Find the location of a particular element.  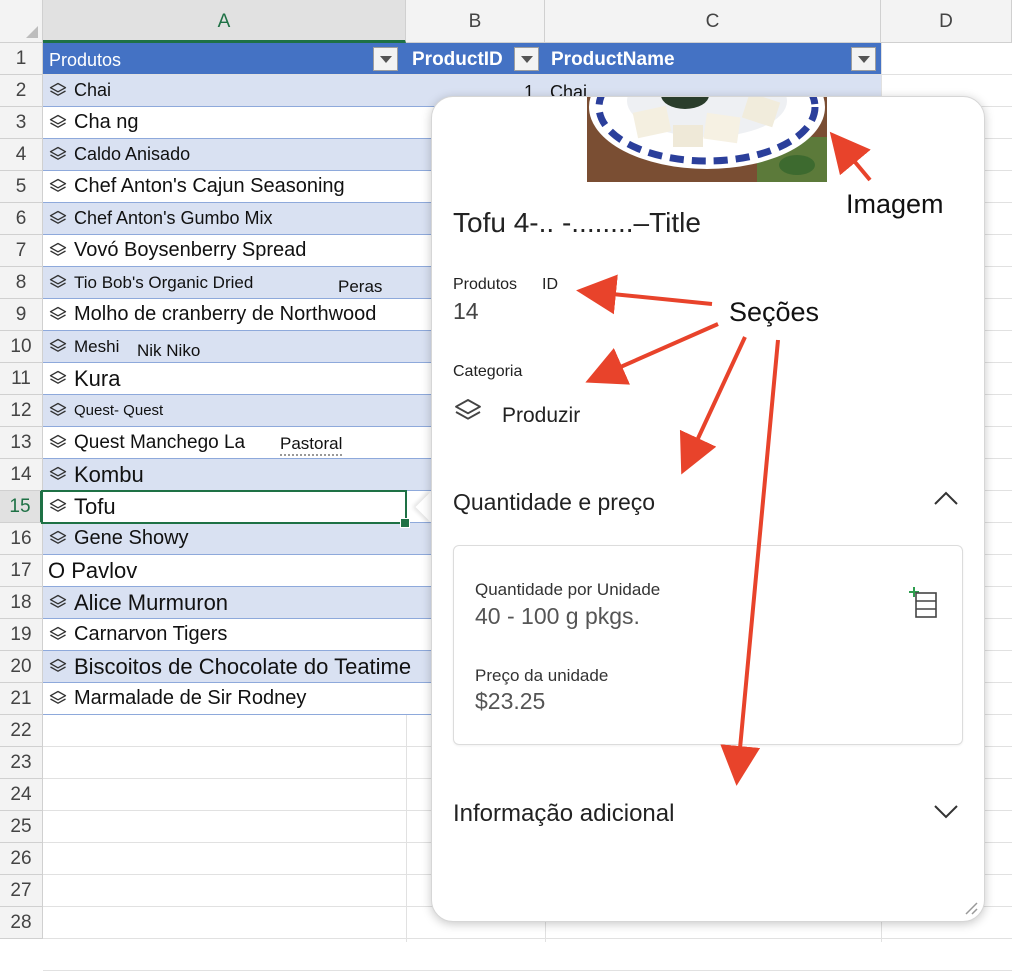

arrow-to-image is located at coordinates (850, 156).